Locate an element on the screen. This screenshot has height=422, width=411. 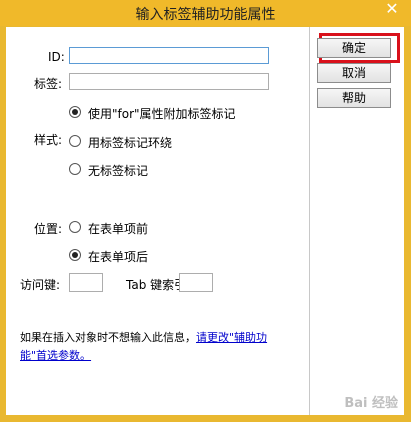
style-radio-for-attribute is located at coordinates (75, 112).